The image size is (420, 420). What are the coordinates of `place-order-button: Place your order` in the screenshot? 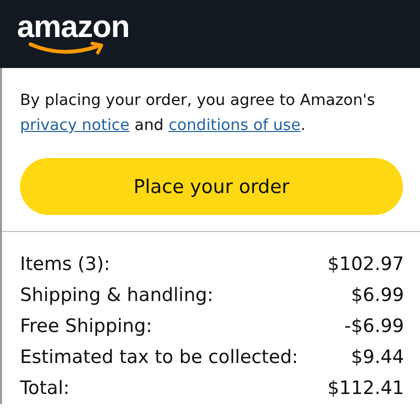 It's located at (211, 186).